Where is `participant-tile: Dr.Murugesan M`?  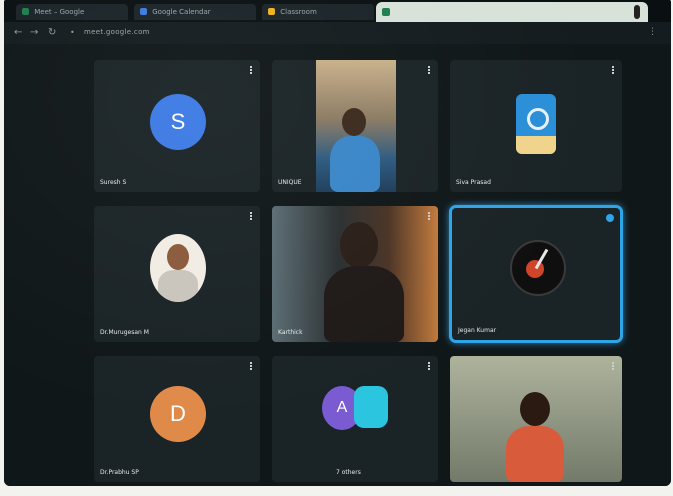 participant-tile: Dr.Murugesan M is located at coordinates (177, 274).